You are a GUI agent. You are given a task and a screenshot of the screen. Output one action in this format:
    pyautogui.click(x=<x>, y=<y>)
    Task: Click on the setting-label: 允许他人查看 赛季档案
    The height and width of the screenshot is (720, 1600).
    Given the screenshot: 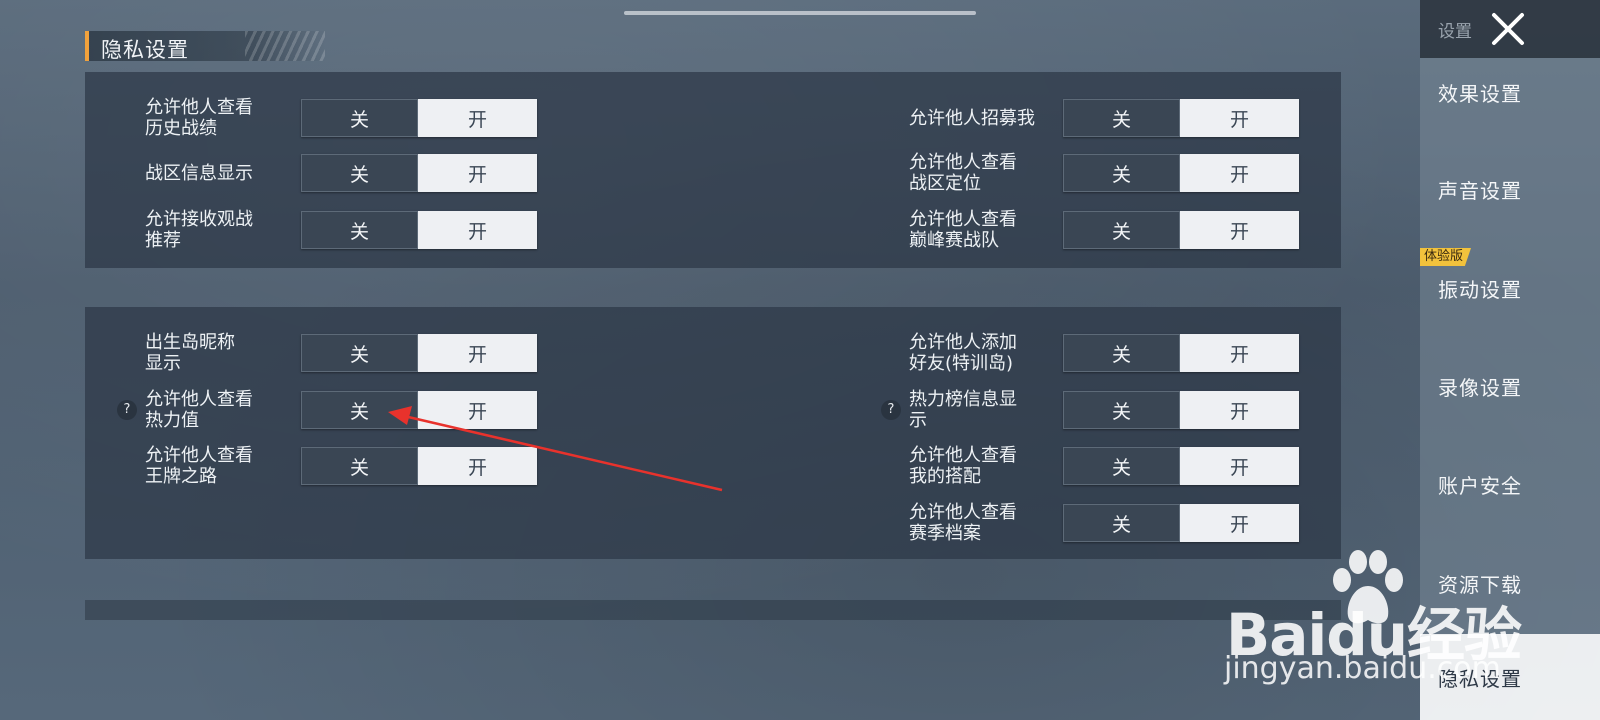 What is the action you would take?
    pyautogui.click(x=963, y=523)
    